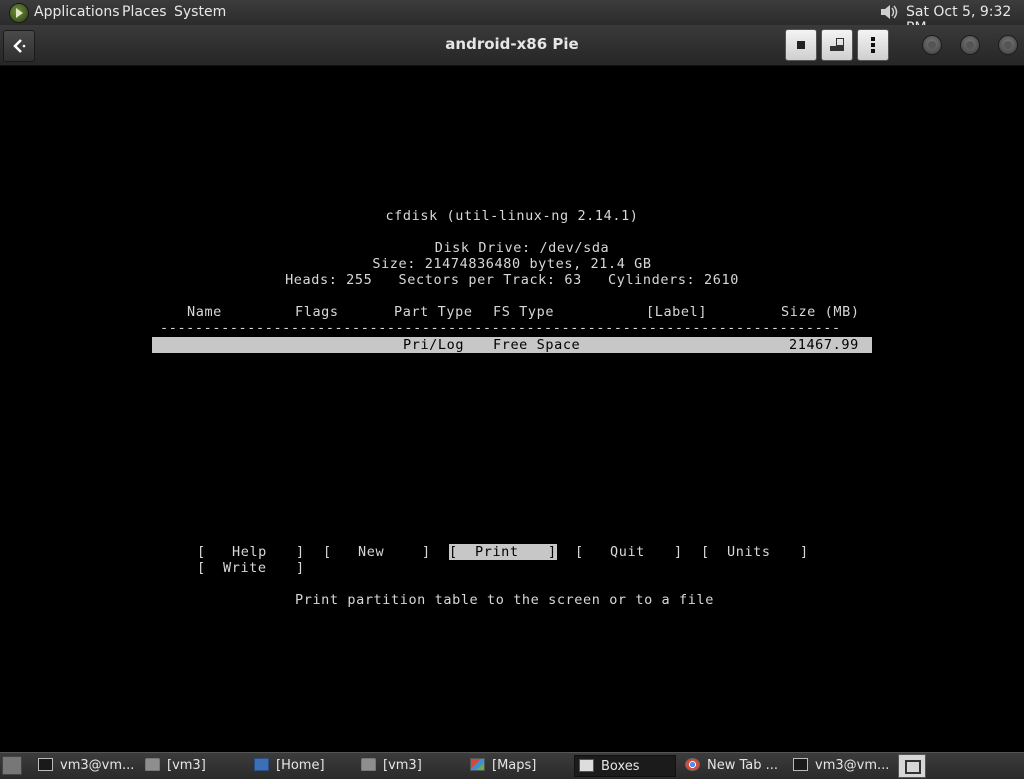  I want to click on partition-row-selected: Pri/Log Free Space 21467.99, so click(512, 345).